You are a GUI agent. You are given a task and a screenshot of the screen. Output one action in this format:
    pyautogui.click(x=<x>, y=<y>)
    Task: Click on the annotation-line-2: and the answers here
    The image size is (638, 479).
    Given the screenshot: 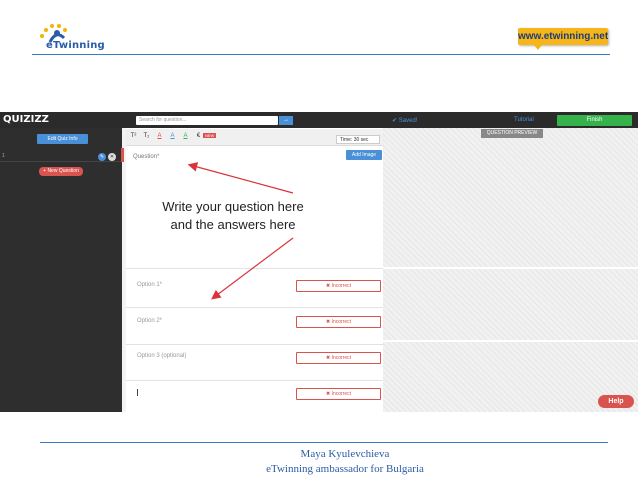 What is the action you would take?
    pyautogui.click(x=233, y=224)
    